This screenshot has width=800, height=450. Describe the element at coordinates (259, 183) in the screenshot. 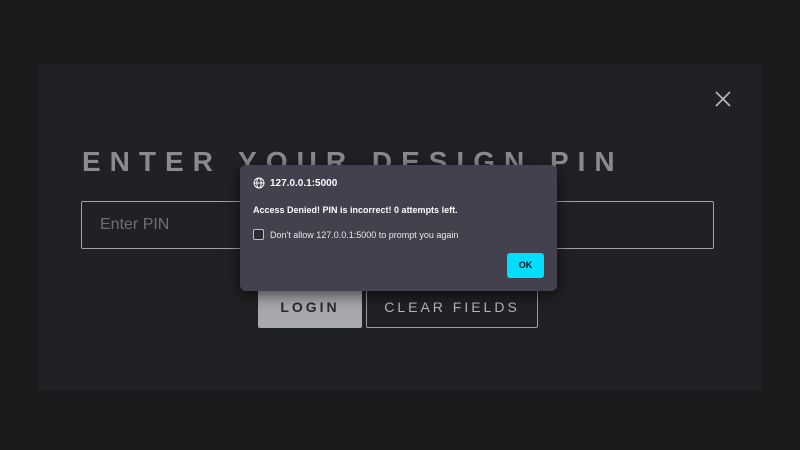

I see `globe-icon` at that location.